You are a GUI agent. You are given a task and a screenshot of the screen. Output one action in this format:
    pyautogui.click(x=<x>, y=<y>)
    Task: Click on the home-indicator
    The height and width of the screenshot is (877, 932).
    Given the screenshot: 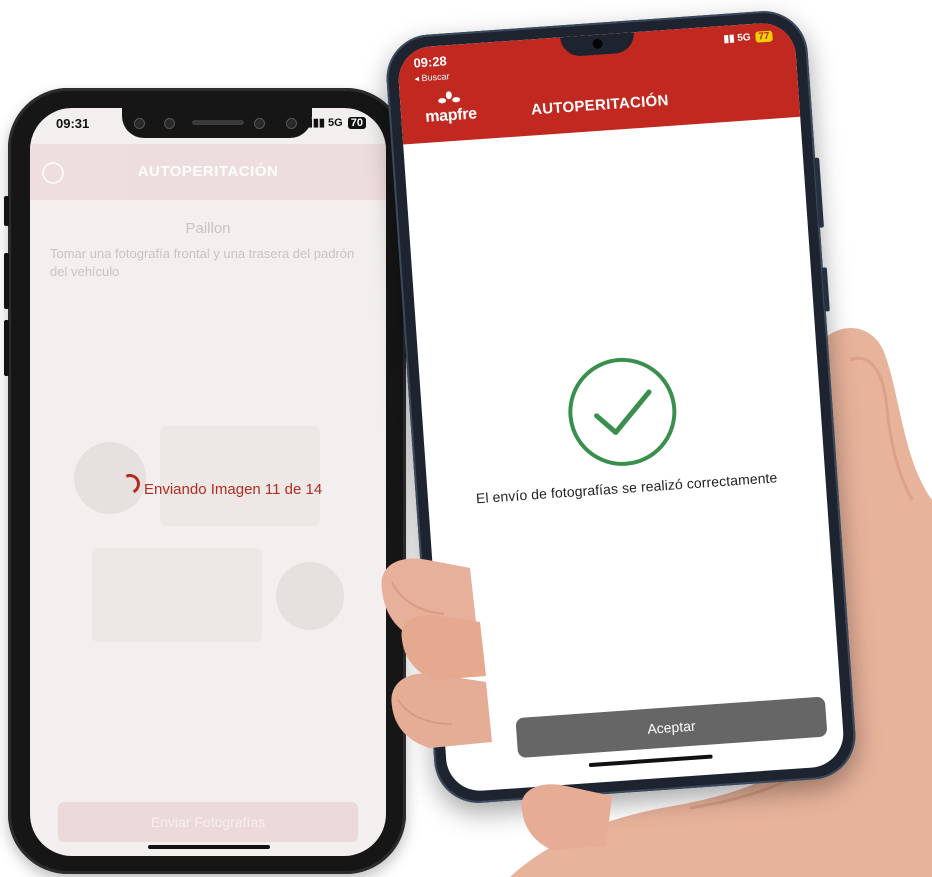 What is the action you would take?
    pyautogui.click(x=650, y=761)
    